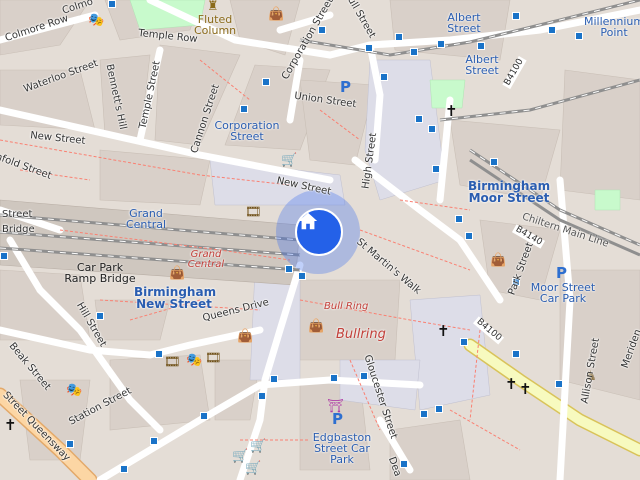  I want to click on tram-stop-label: Albert Street, so click(464, 23).